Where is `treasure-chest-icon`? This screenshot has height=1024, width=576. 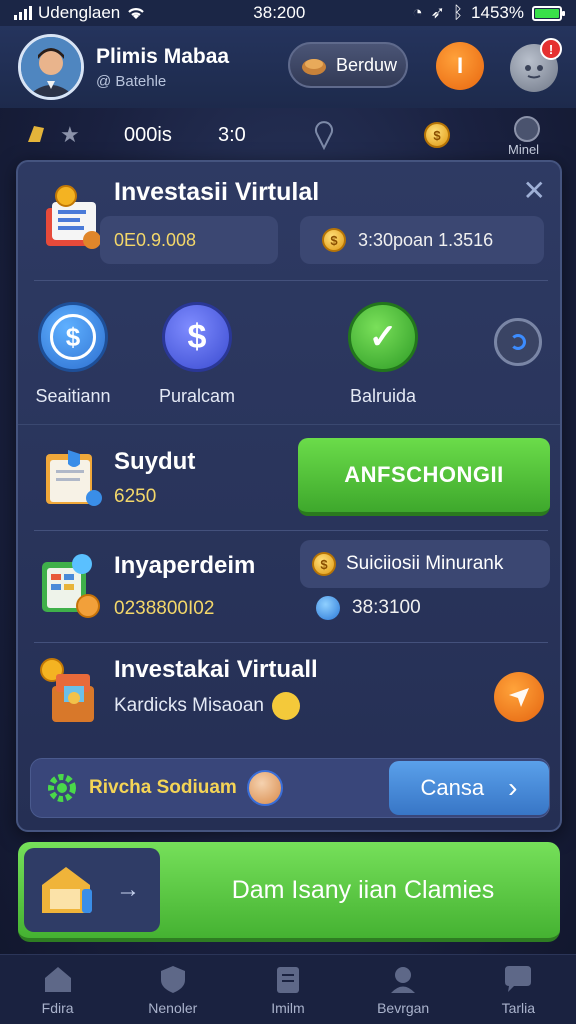
treasure-chest-icon is located at coordinates (67, 690).